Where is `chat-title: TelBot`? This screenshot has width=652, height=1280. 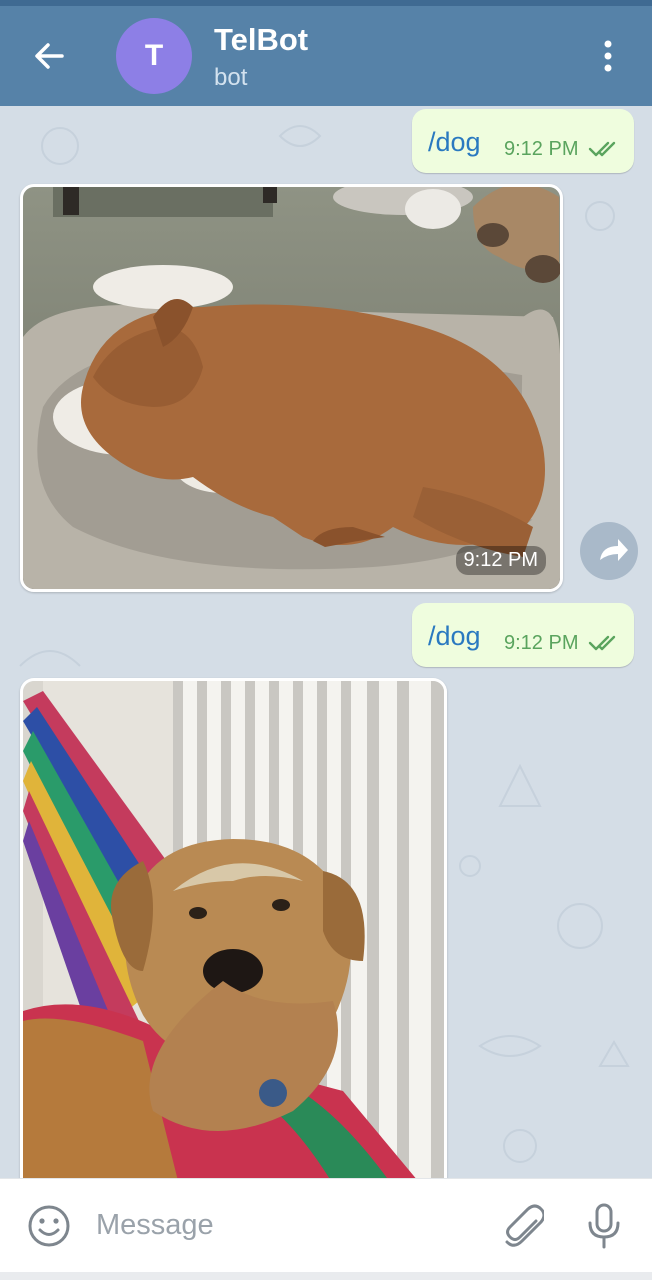
chat-title: TelBot is located at coordinates (261, 40).